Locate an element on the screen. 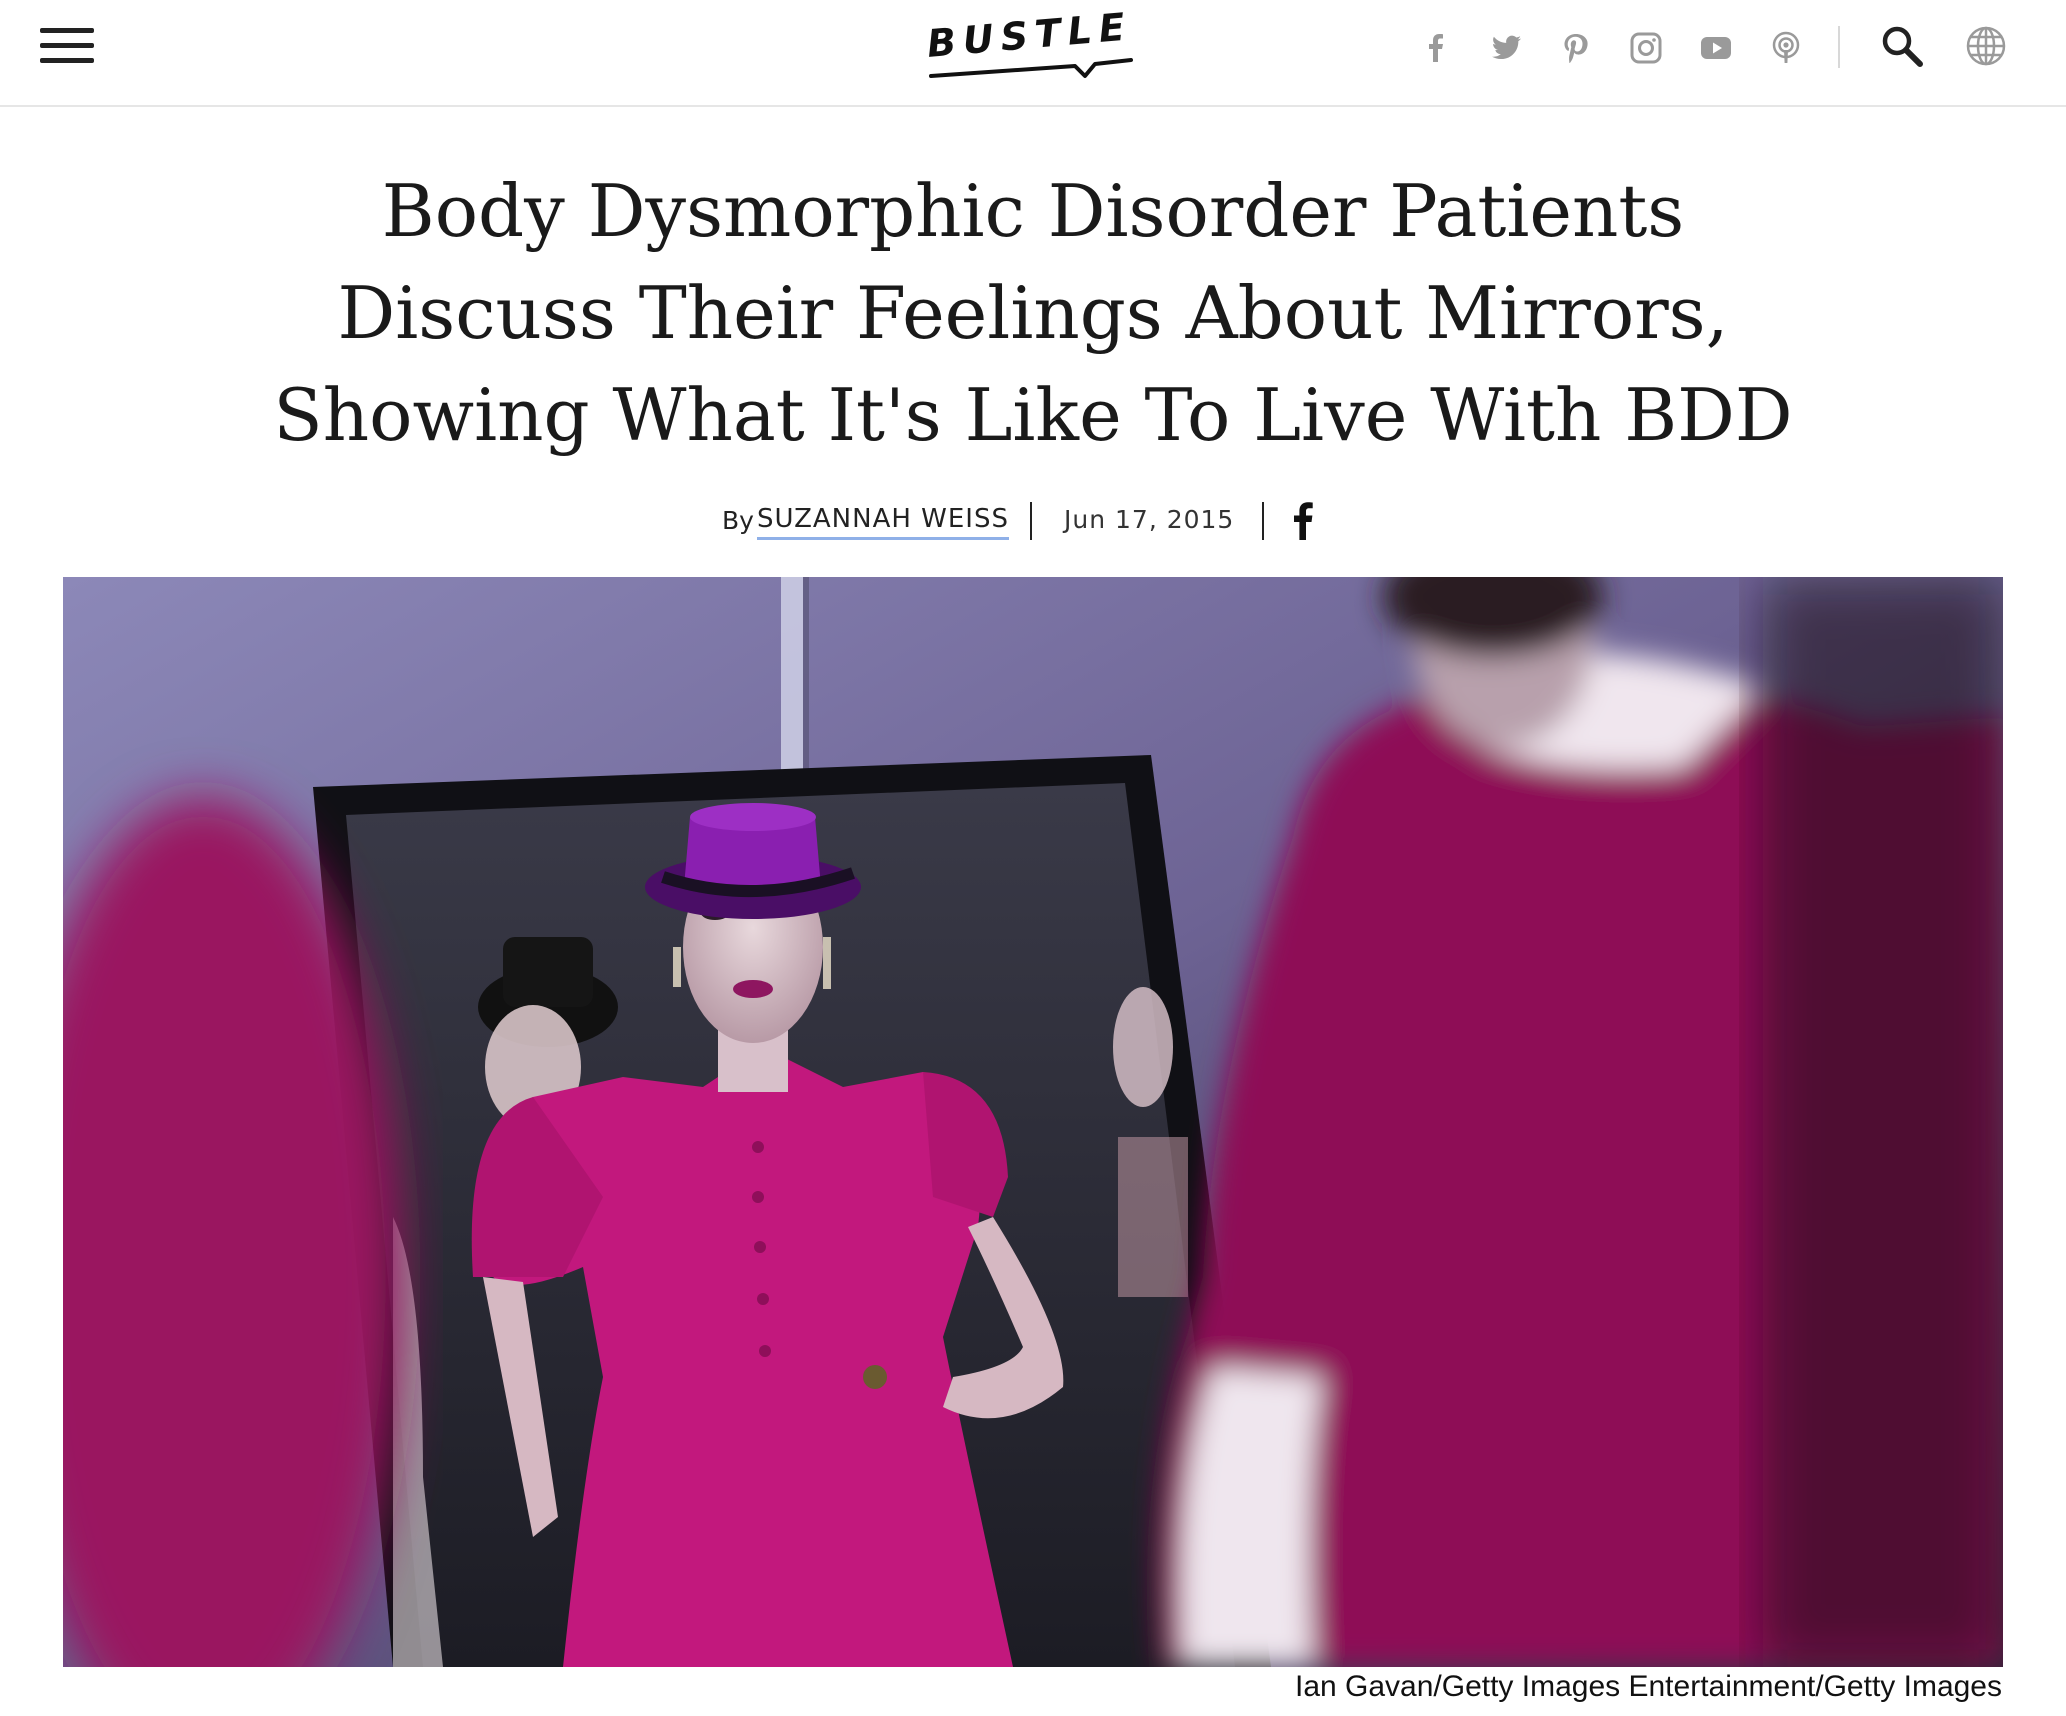  publish-date: Jun 17, 2015 is located at coordinates (1149, 519).